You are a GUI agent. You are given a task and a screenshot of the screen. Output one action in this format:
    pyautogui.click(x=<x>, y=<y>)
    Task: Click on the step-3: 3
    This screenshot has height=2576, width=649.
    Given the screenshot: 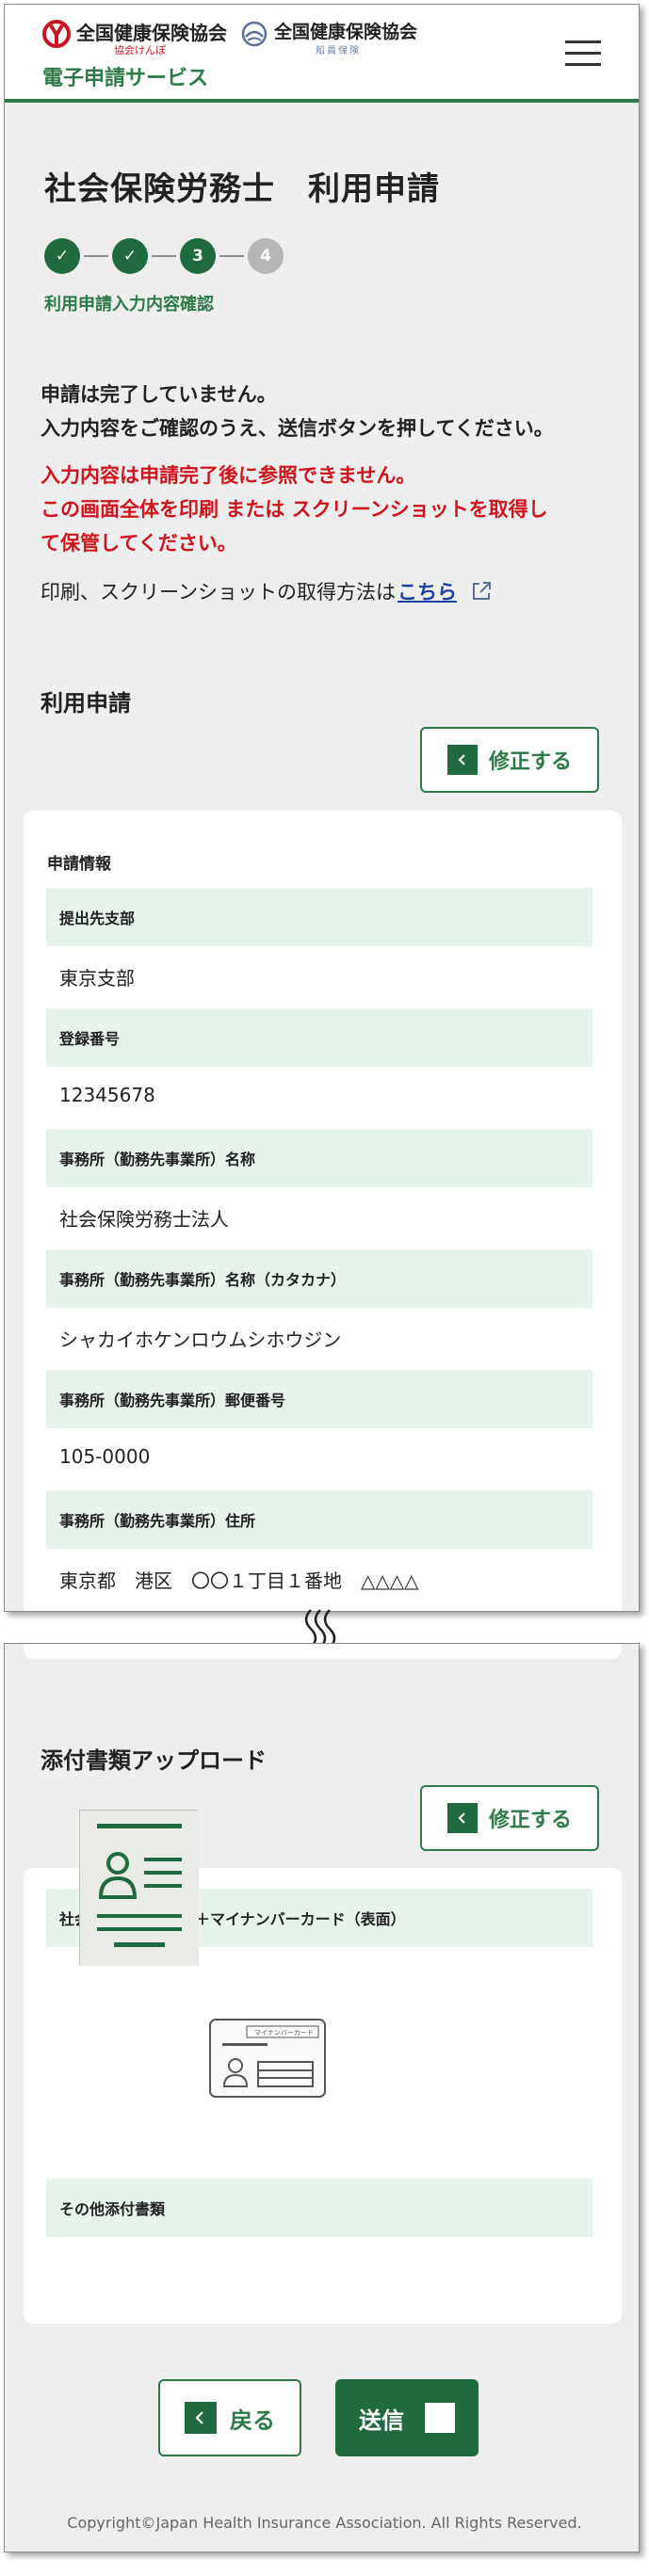 What is the action you would take?
    pyautogui.click(x=198, y=256)
    